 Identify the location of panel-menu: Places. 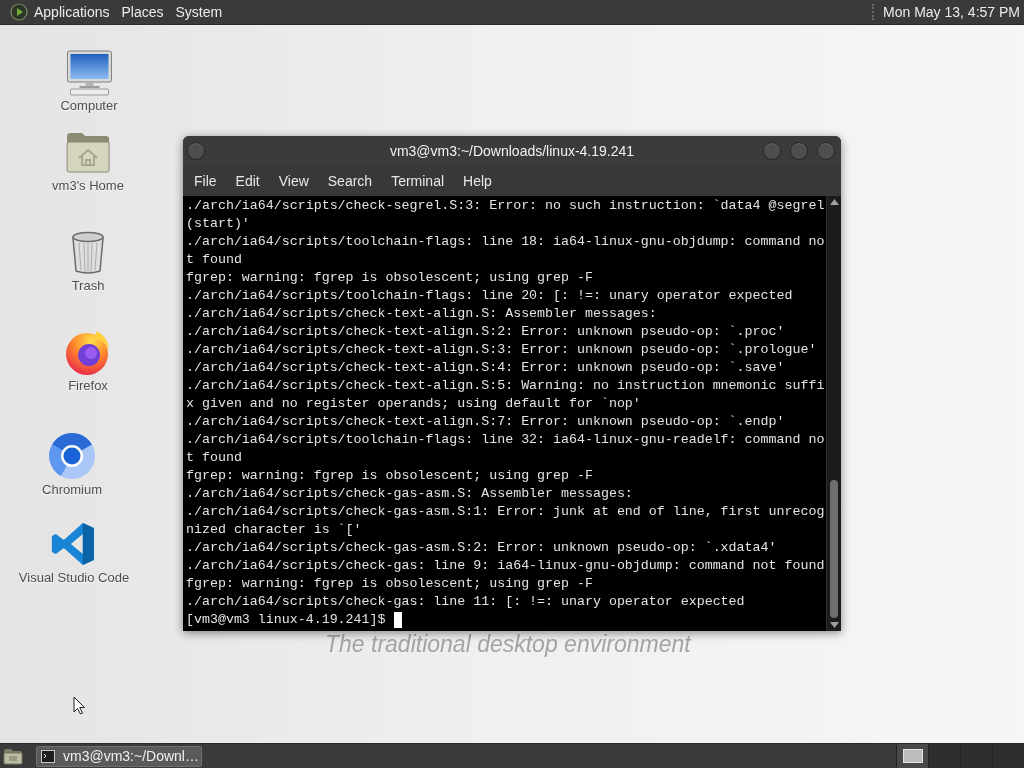
(142, 12).